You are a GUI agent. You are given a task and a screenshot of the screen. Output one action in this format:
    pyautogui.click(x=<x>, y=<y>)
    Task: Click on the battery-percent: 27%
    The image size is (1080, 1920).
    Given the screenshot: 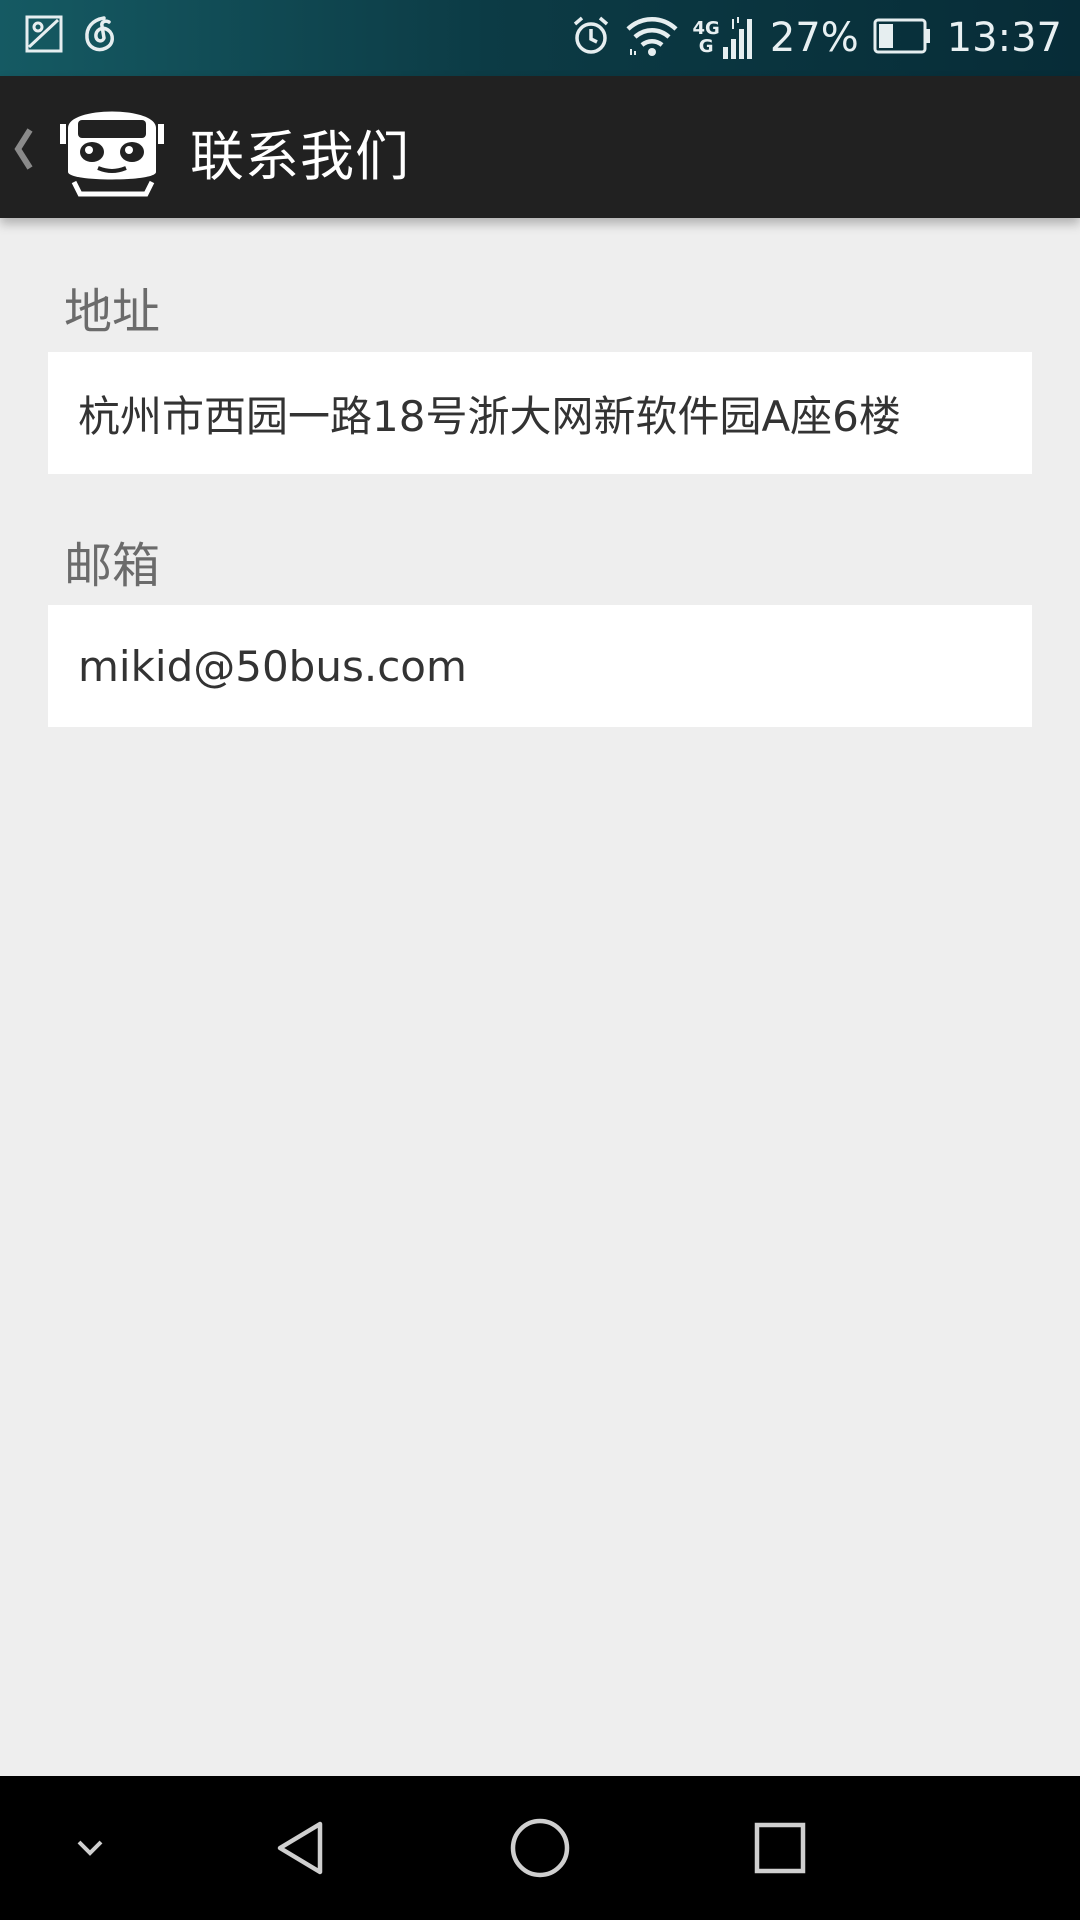 What is the action you would take?
    pyautogui.click(x=814, y=38)
    